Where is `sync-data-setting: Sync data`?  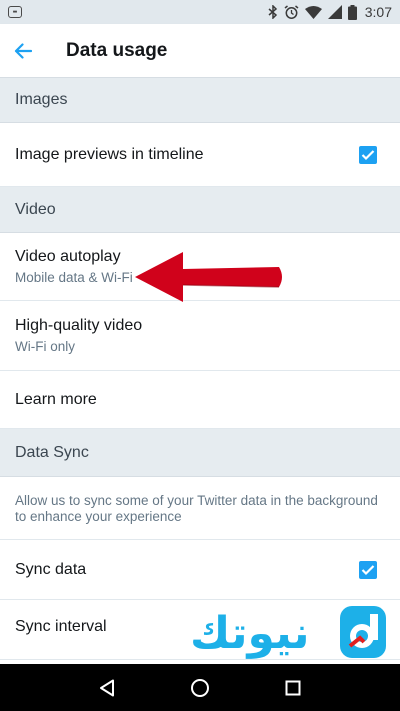 sync-data-setting: Sync data is located at coordinates (200, 570).